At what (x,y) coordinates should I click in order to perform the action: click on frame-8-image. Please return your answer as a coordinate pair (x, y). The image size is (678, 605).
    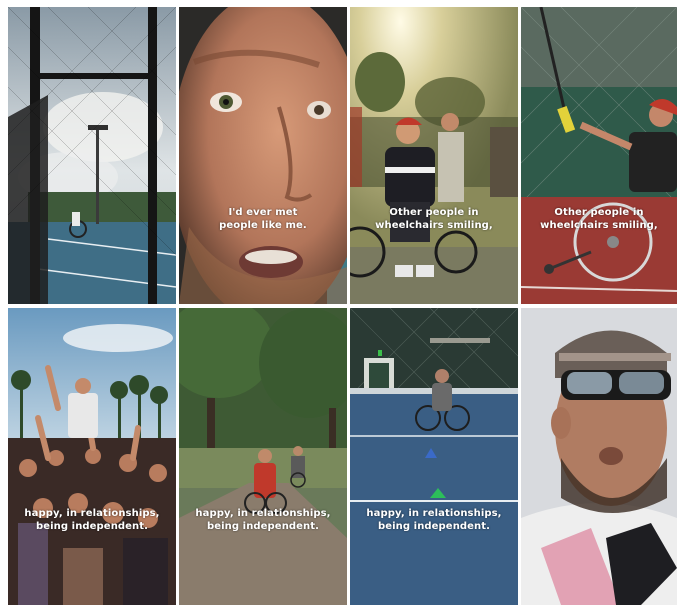
    Looking at the image, I should click on (599, 456).